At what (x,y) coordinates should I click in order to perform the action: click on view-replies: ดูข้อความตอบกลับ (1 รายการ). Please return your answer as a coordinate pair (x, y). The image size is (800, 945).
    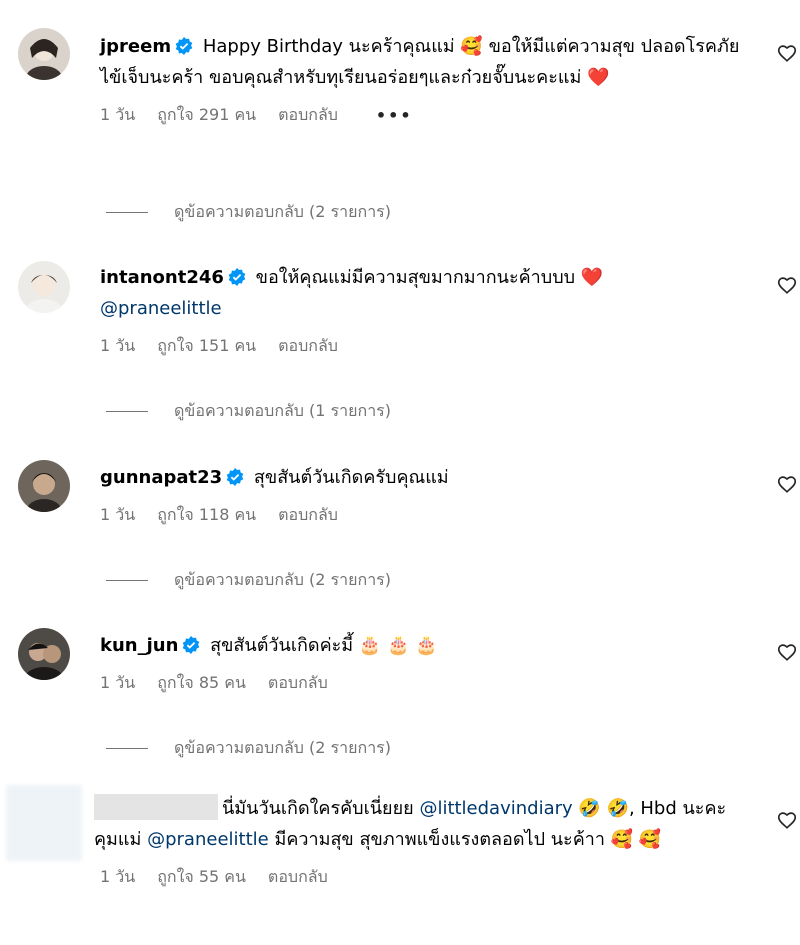
    Looking at the image, I should click on (248, 411).